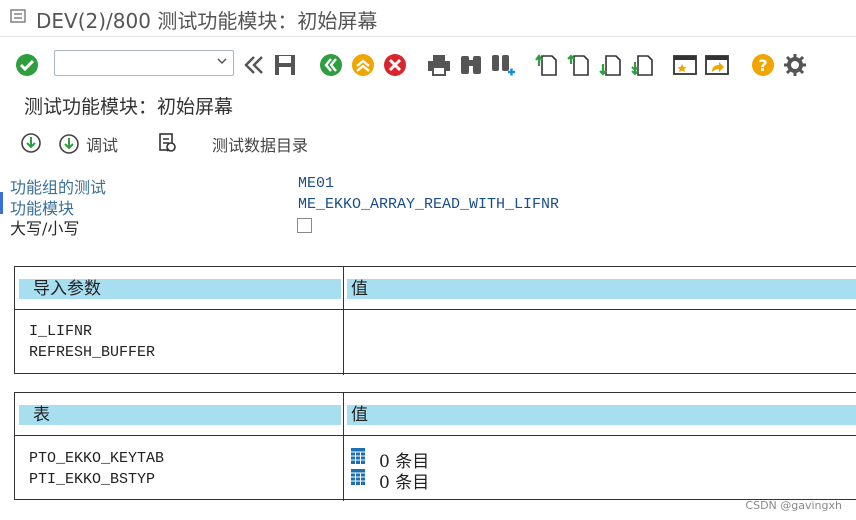  I want to click on enter-check-icon, so click(27, 65).